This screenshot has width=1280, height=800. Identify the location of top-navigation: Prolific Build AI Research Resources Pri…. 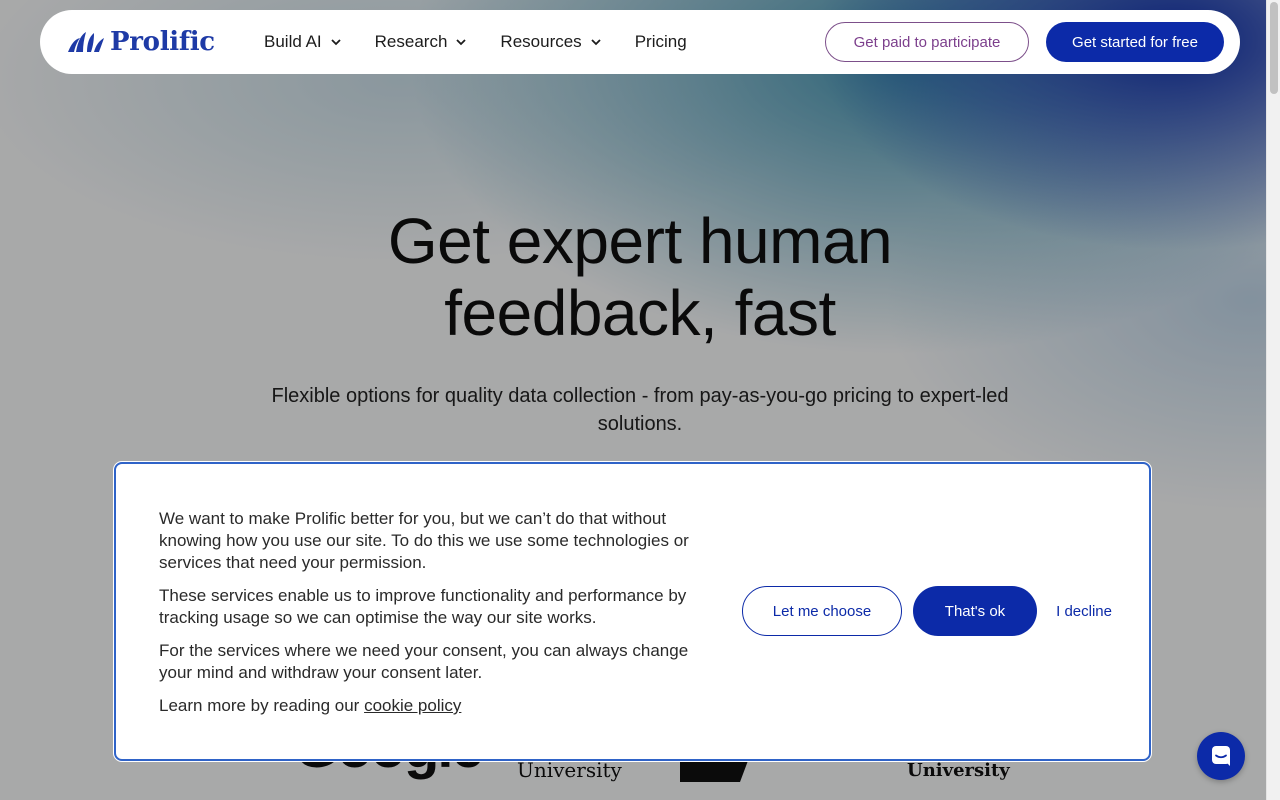
(640, 42).